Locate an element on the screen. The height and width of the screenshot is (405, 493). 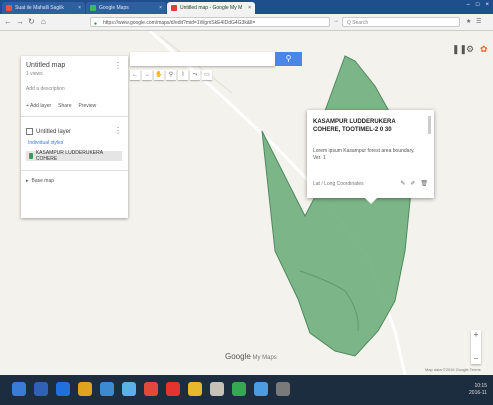
star-icon: ★ is located at coordinates (468, 21).